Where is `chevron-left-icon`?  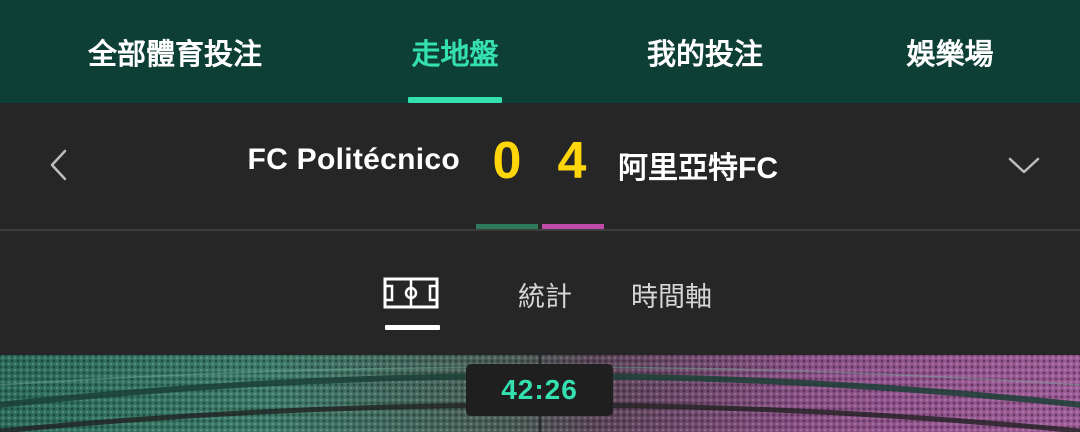 chevron-left-icon is located at coordinates (58, 165).